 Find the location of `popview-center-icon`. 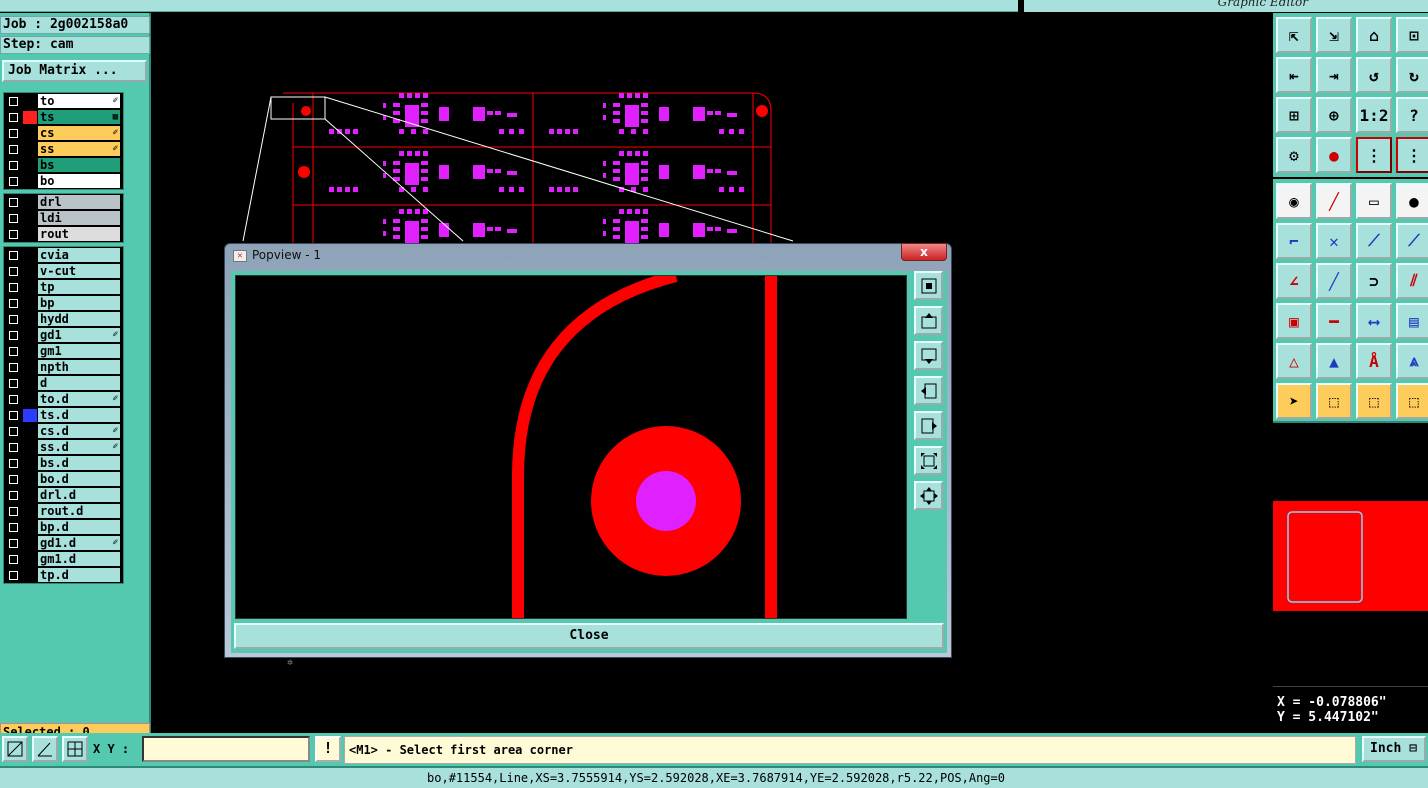

popview-center-icon is located at coordinates (928, 495).